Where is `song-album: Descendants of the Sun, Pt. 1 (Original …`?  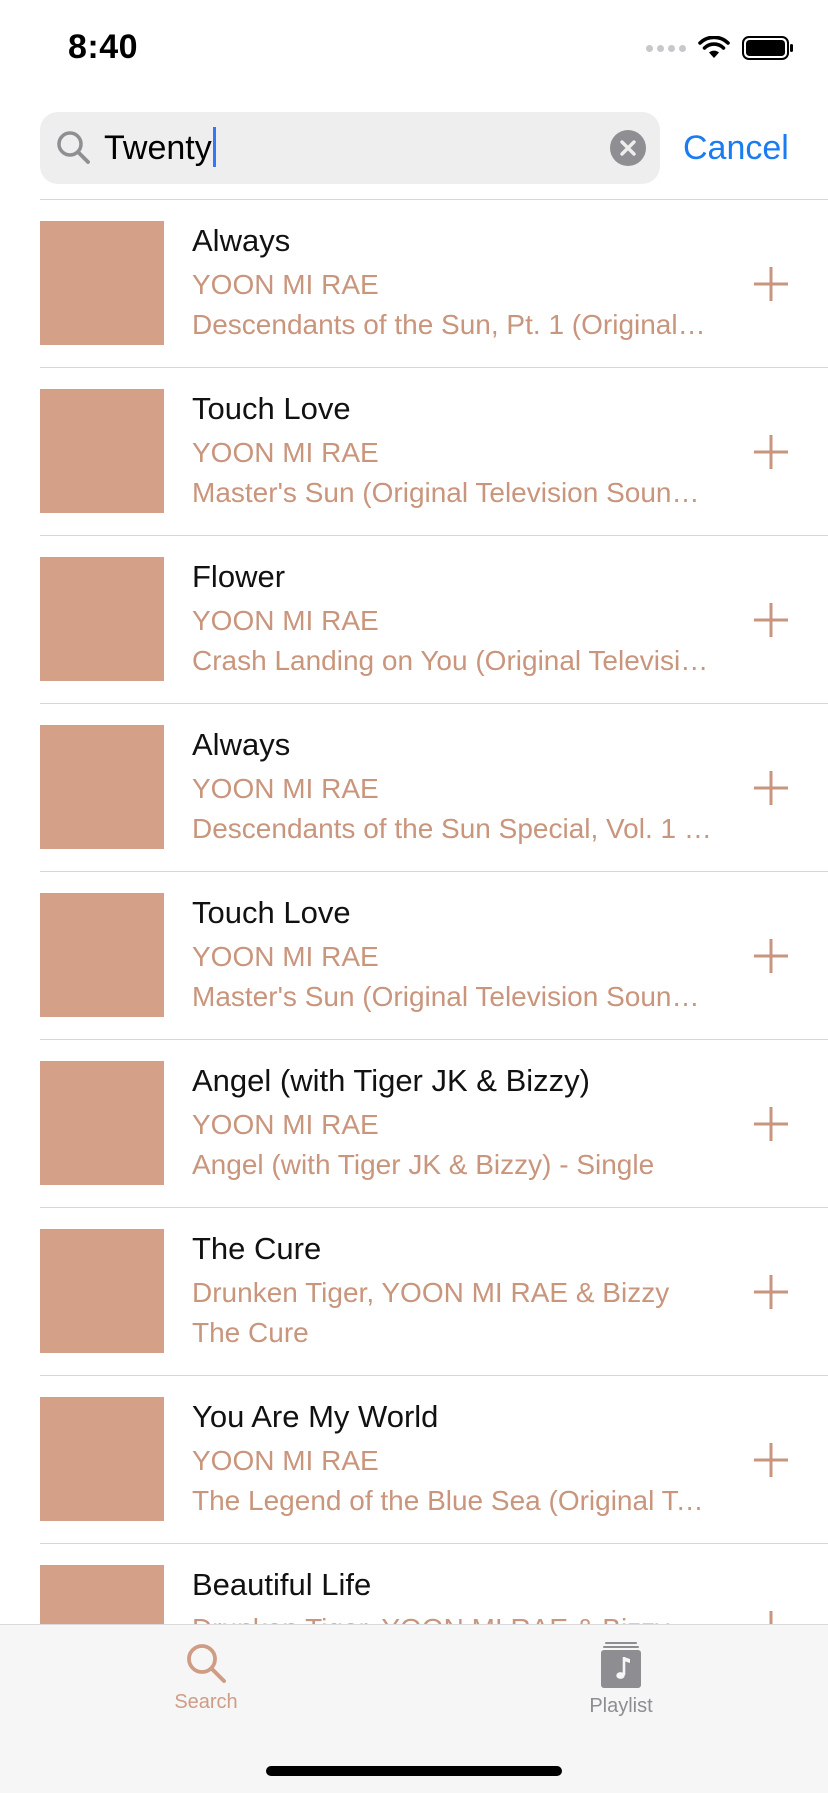 song-album: Descendants of the Sun, Pt. 1 (Original … is located at coordinates (452, 324).